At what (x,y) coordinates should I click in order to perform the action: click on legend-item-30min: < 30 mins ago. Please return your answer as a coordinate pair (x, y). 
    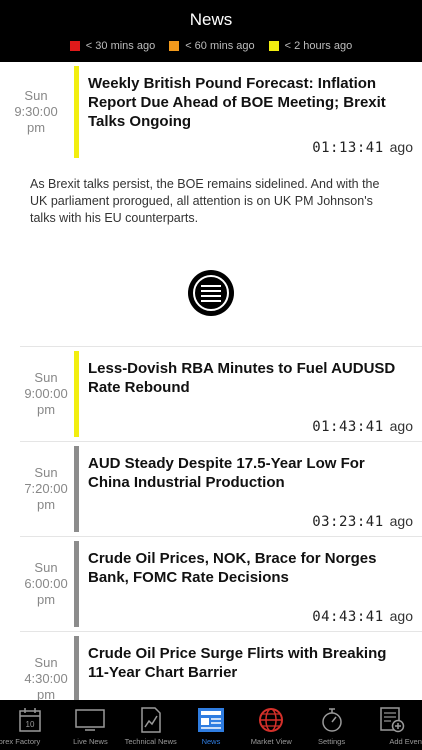
    Looking at the image, I should click on (112, 46).